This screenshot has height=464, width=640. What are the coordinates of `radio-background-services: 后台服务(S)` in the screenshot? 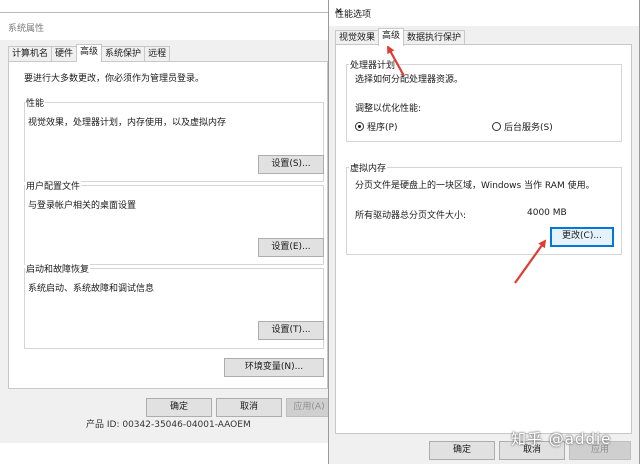 It's located at (522, 126).